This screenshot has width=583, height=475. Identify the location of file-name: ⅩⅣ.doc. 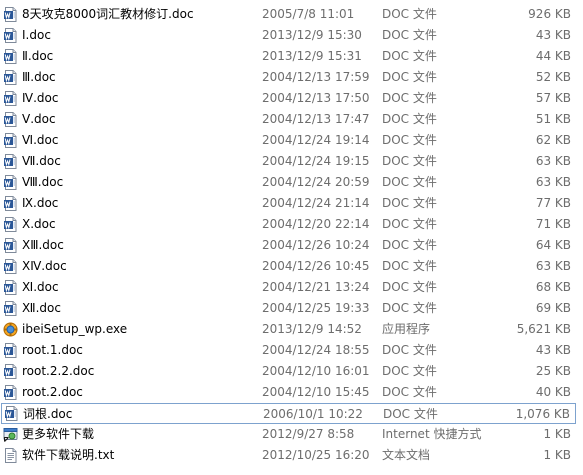
(44, 266).